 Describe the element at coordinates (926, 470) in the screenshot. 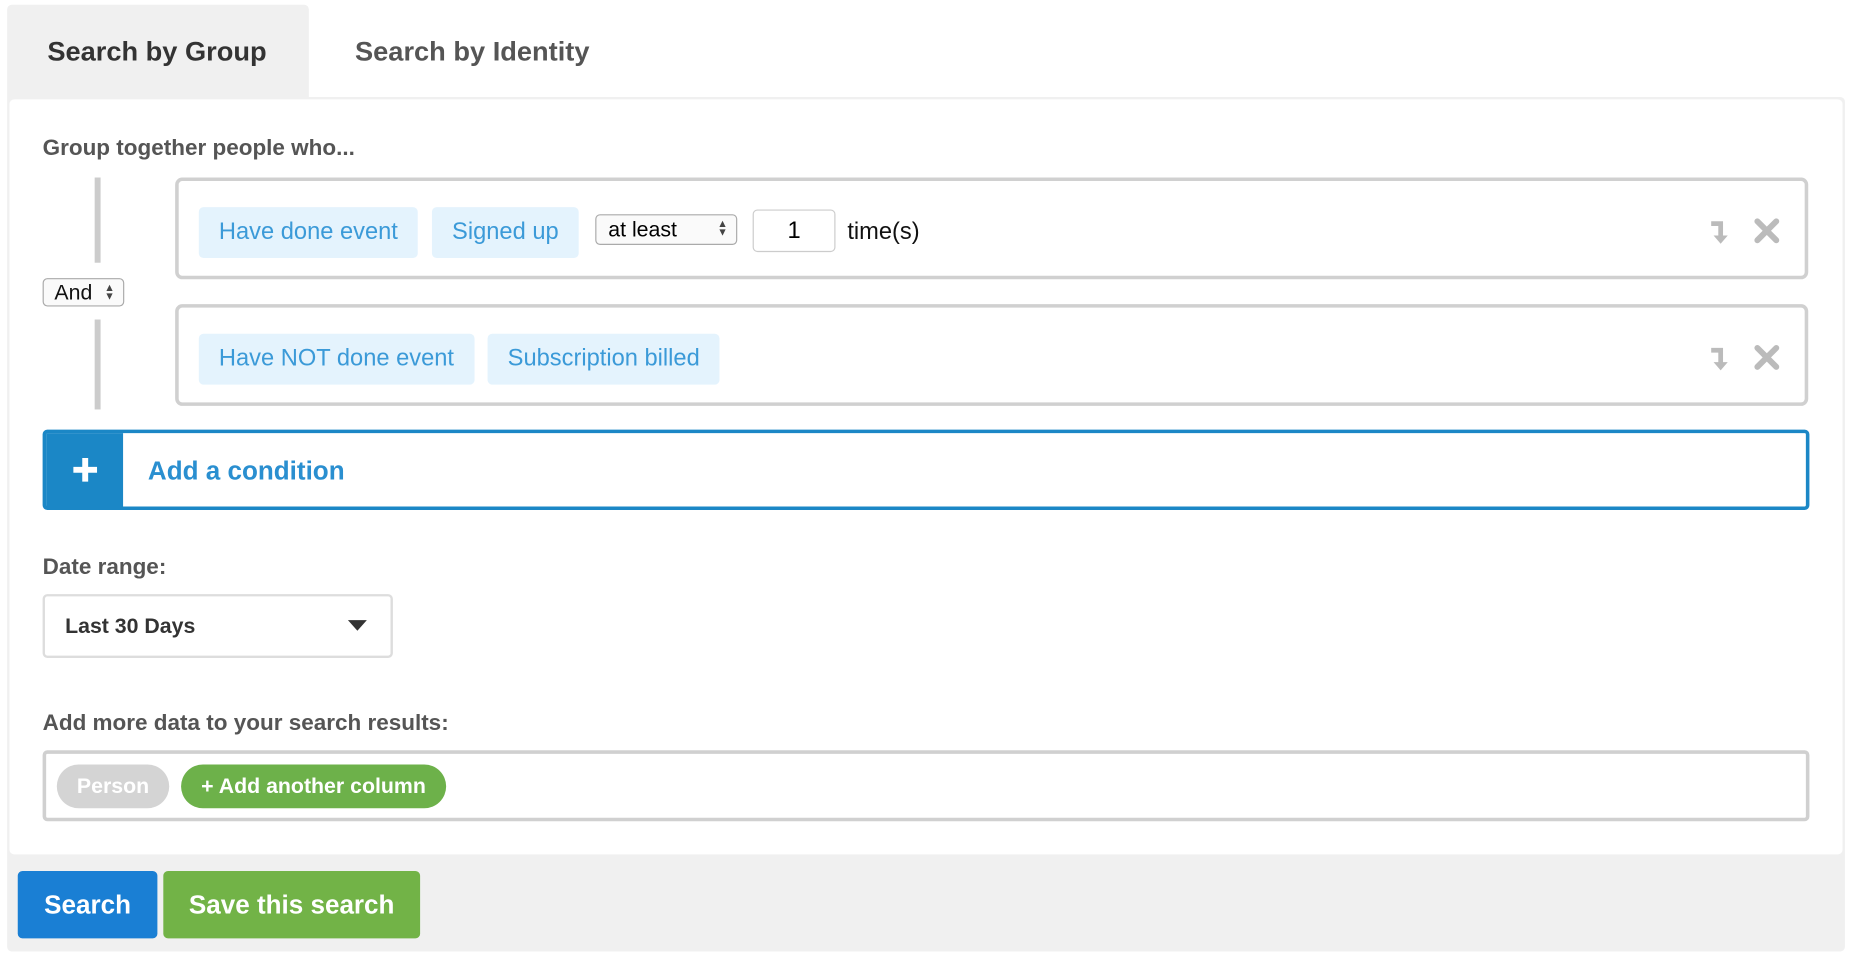

I see `add-condition-button: Add a condition` at that location.